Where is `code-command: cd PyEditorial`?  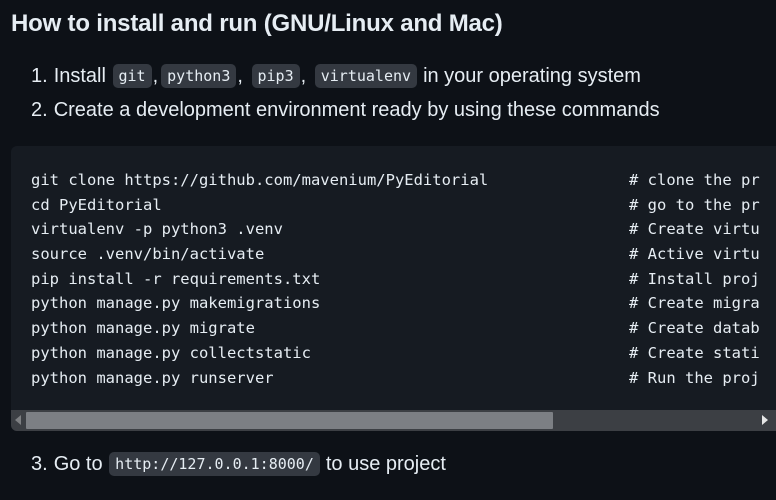
code-command: cd PyEditorial is located at coordinates (96, 204).